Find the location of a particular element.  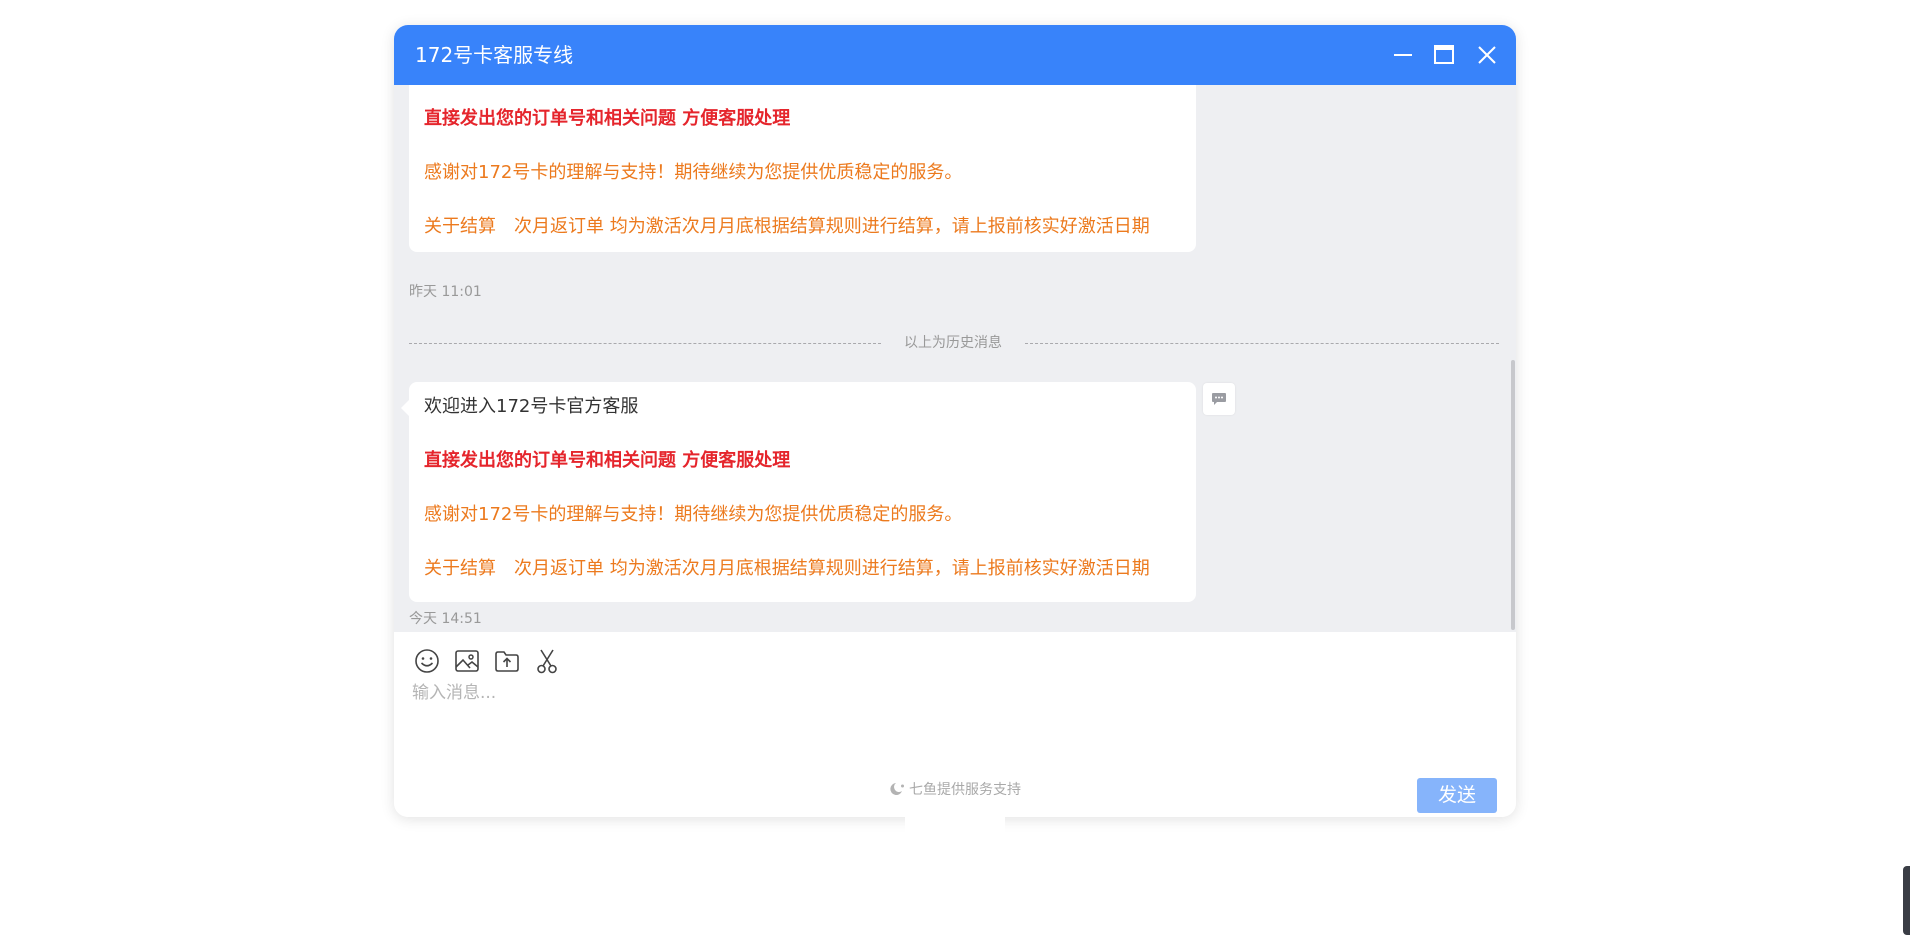

image-icon is located at coordinates (467, 661).